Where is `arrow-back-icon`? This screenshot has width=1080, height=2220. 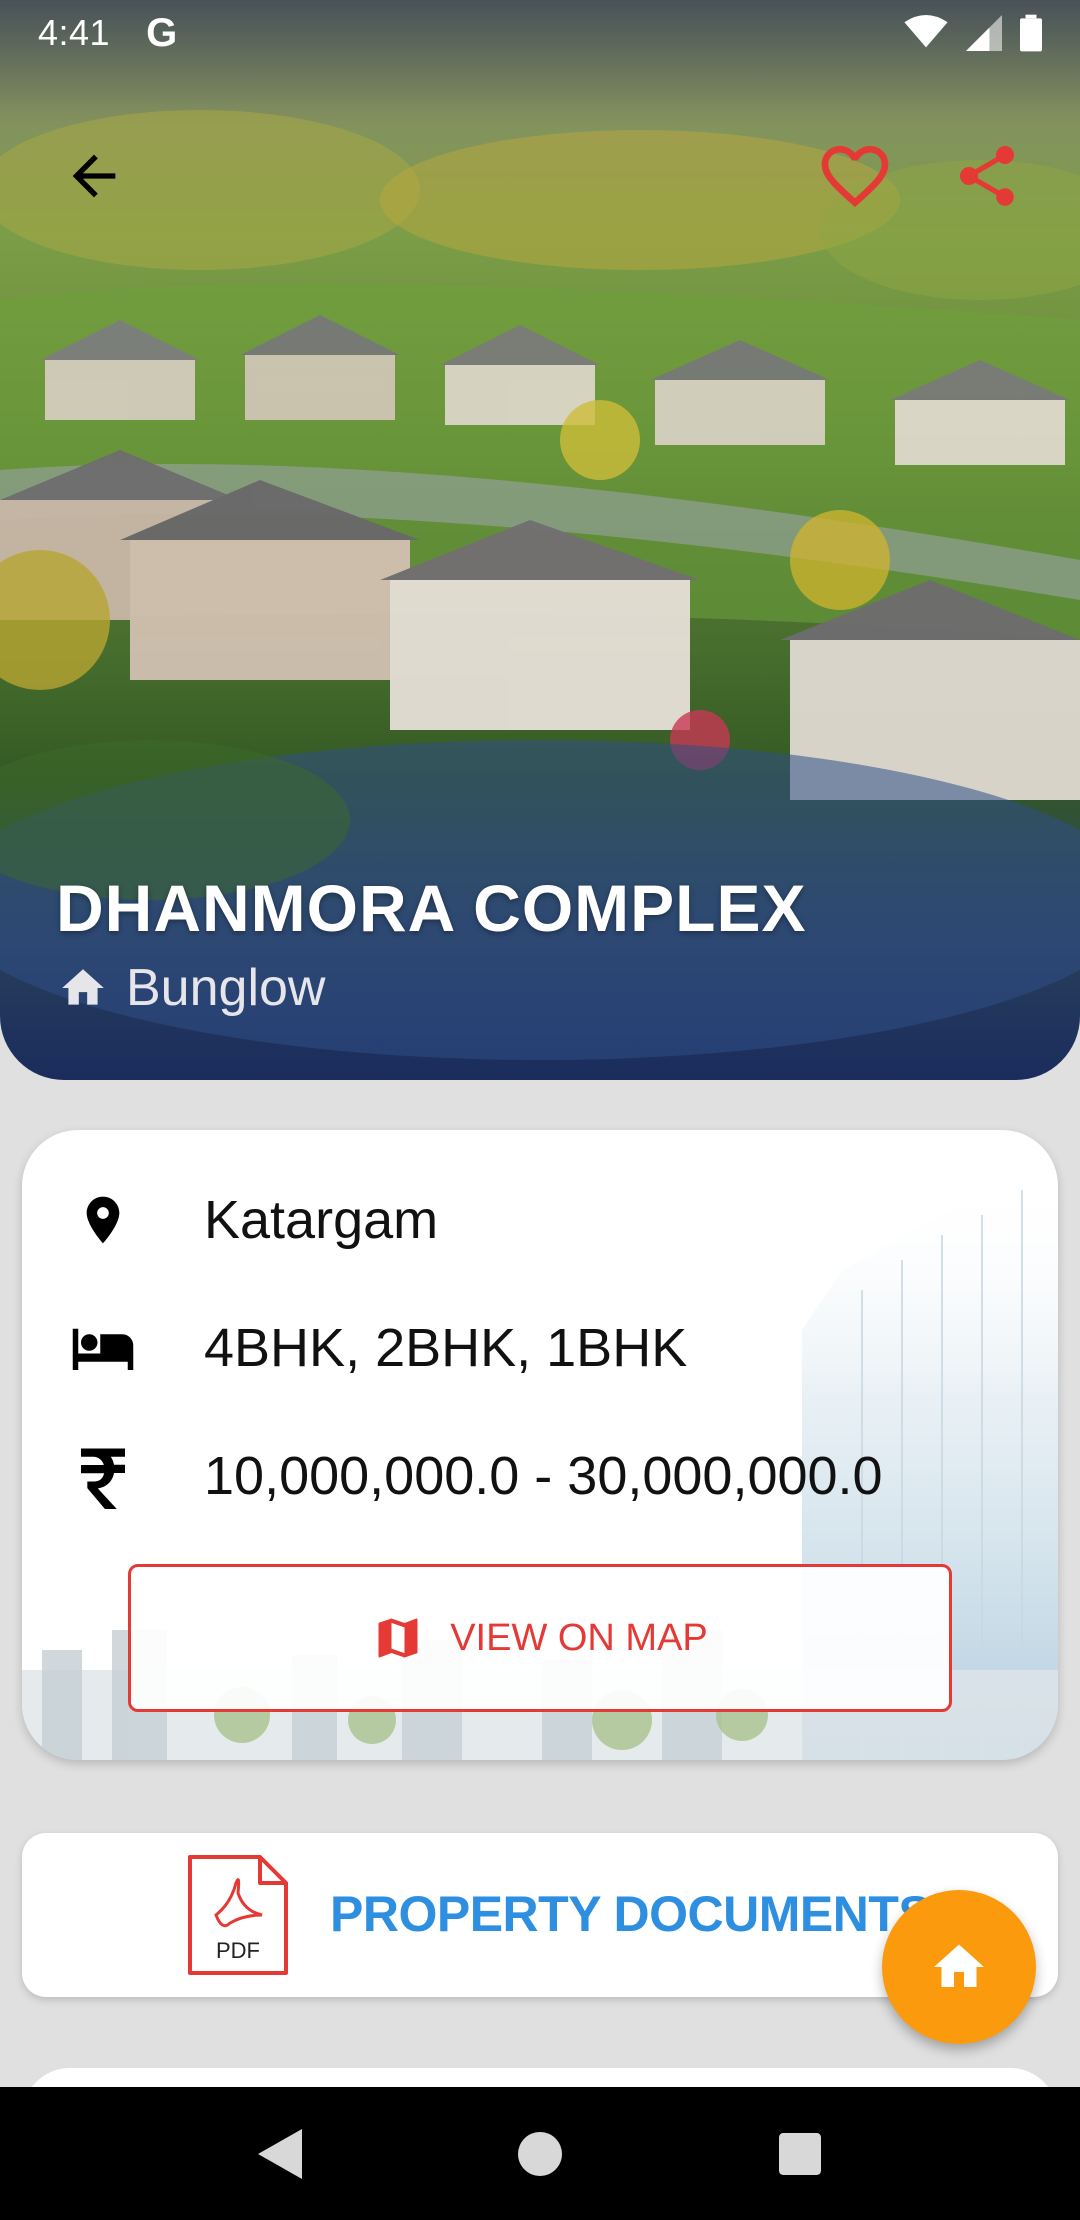
arrow-back-icon is located at coordinates (94, 176).